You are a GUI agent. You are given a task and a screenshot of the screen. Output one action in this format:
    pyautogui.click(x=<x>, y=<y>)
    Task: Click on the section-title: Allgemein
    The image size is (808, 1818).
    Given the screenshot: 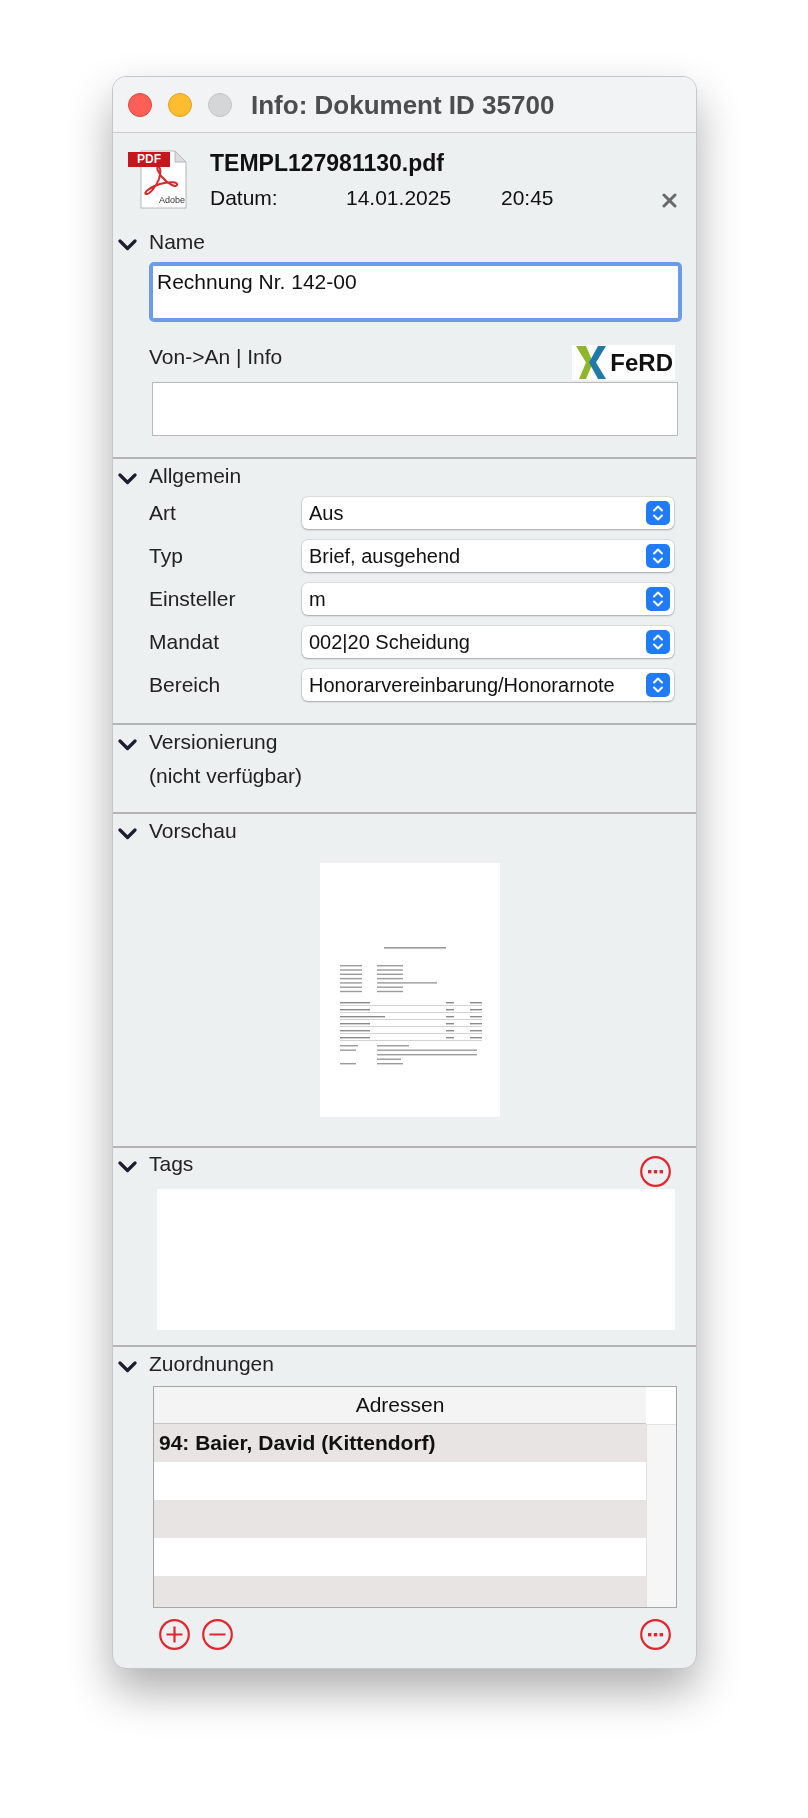 What is the action you would take?
    pyautogui.click(x=195, y=476)
    